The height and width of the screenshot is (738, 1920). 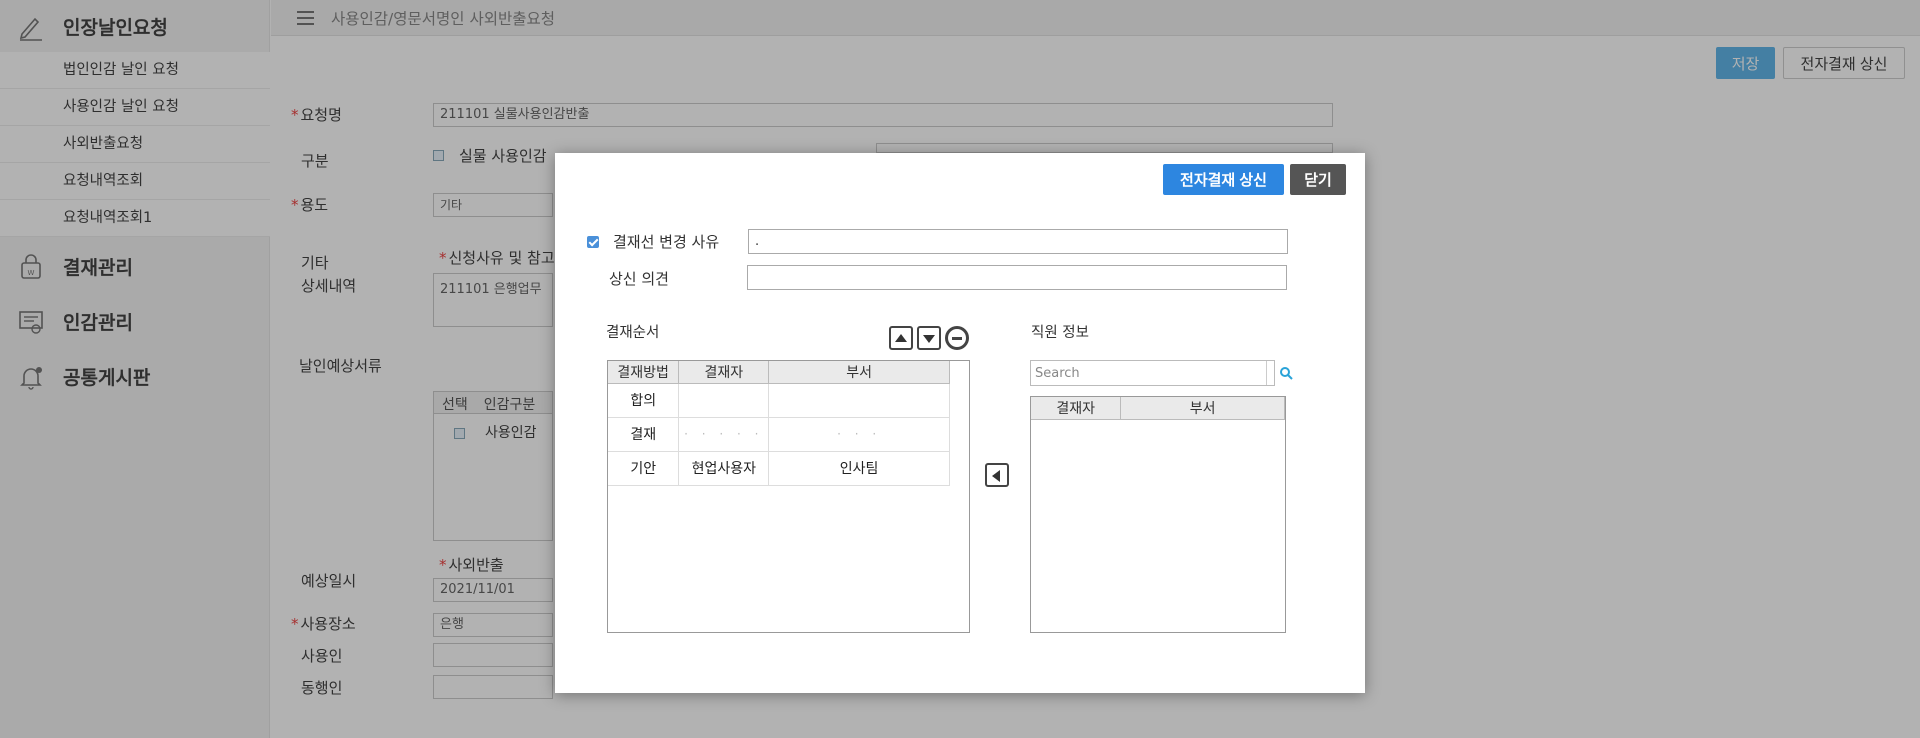 I want to click on table-row: 결재 · · · · · · · ·, so click(x=779, y=434).